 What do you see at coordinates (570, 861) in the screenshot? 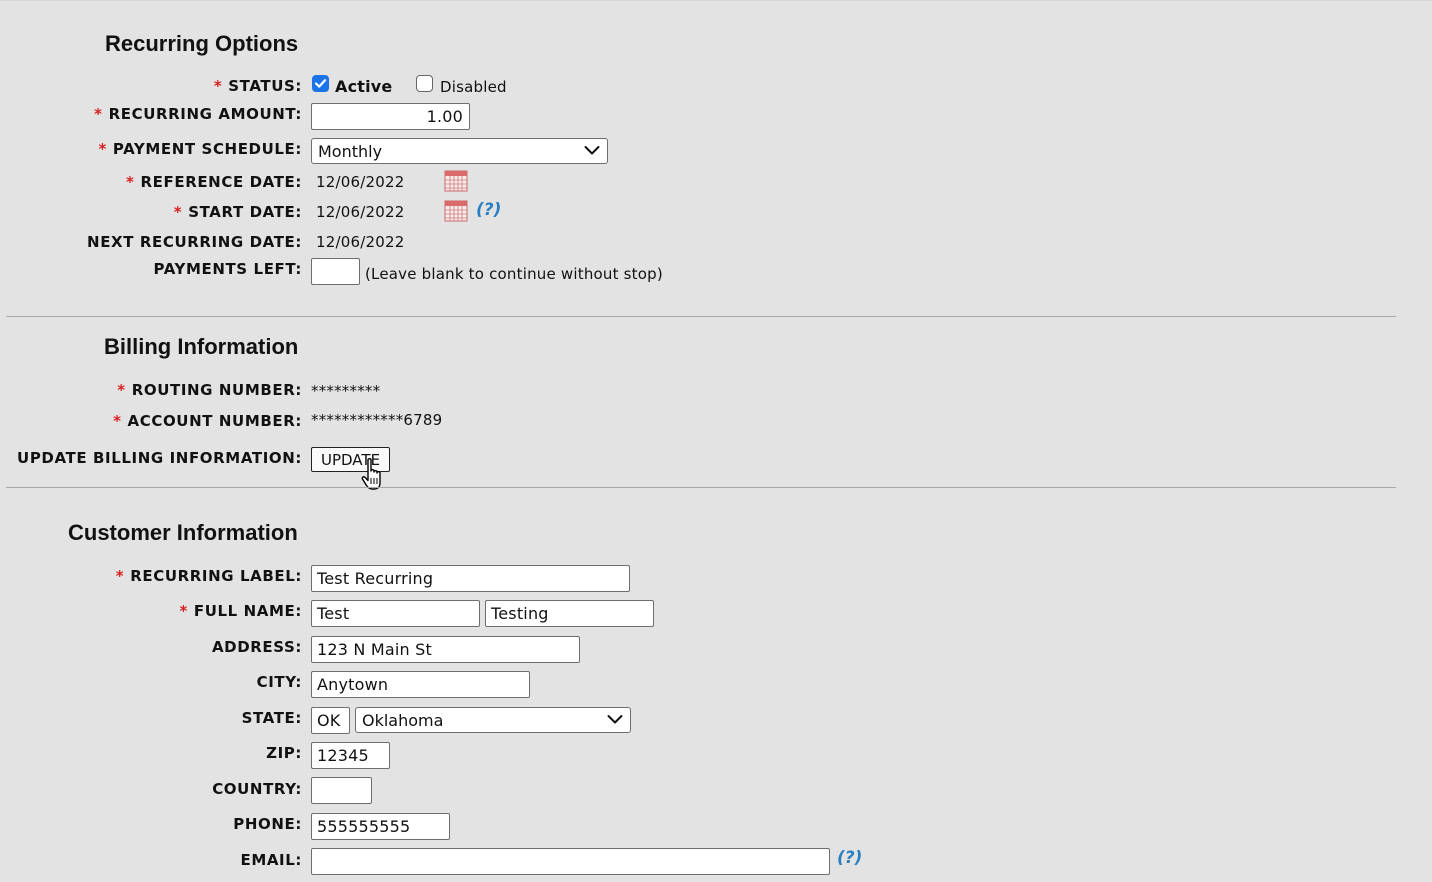
I see `email-input` at bounding box center [570, 861].